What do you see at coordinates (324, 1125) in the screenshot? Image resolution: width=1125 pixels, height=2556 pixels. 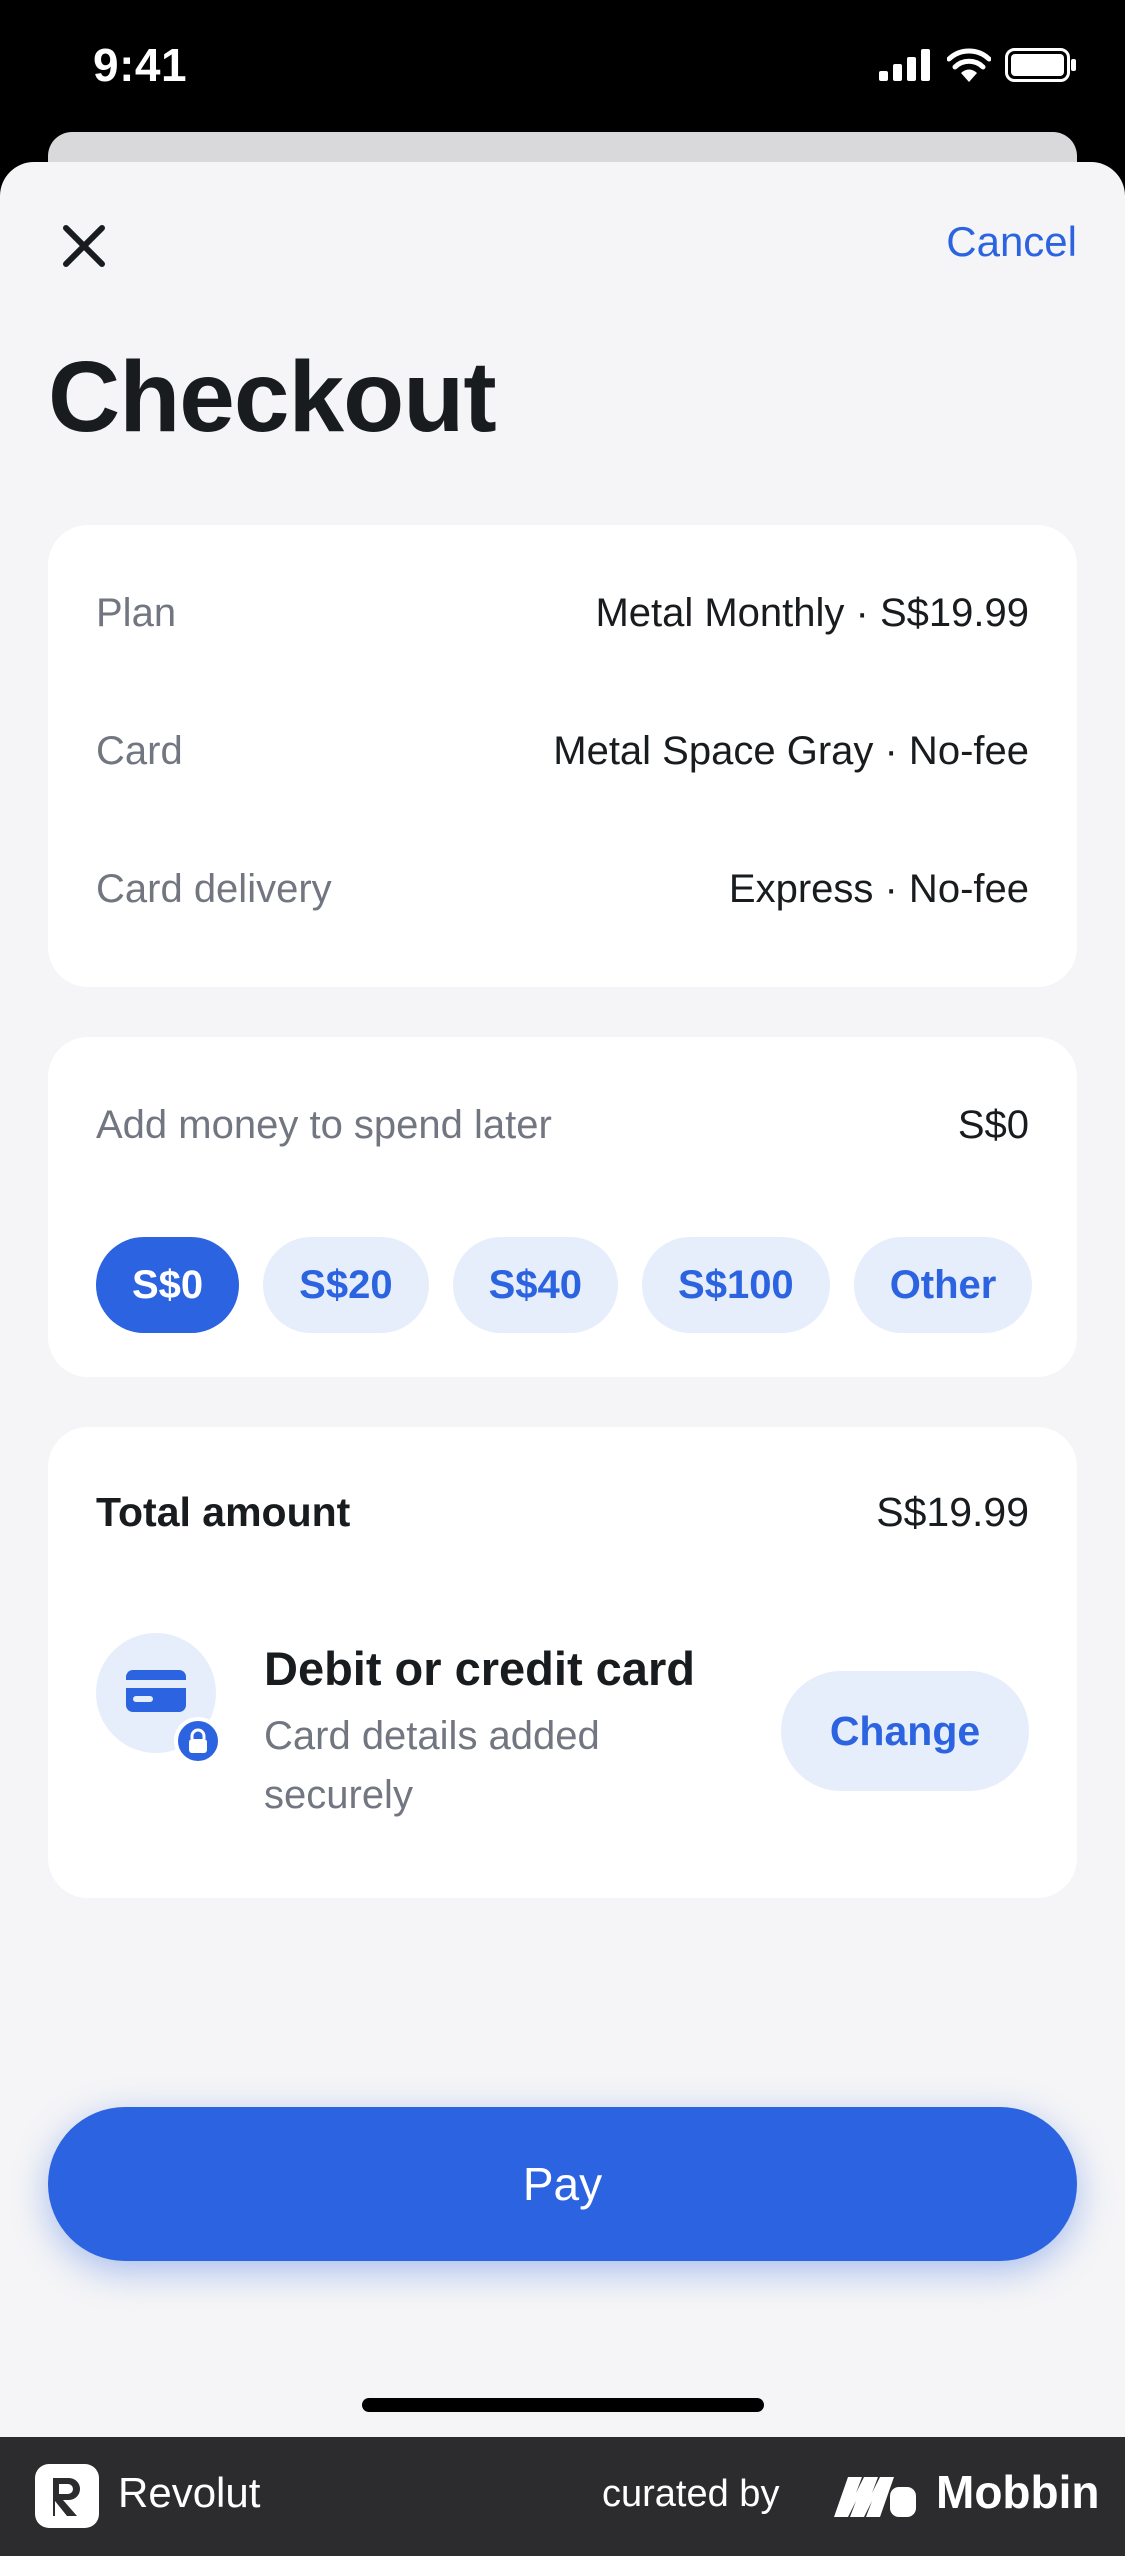 I see `add-money-label: Add money to spend later` at bounding box center [324, 1125].